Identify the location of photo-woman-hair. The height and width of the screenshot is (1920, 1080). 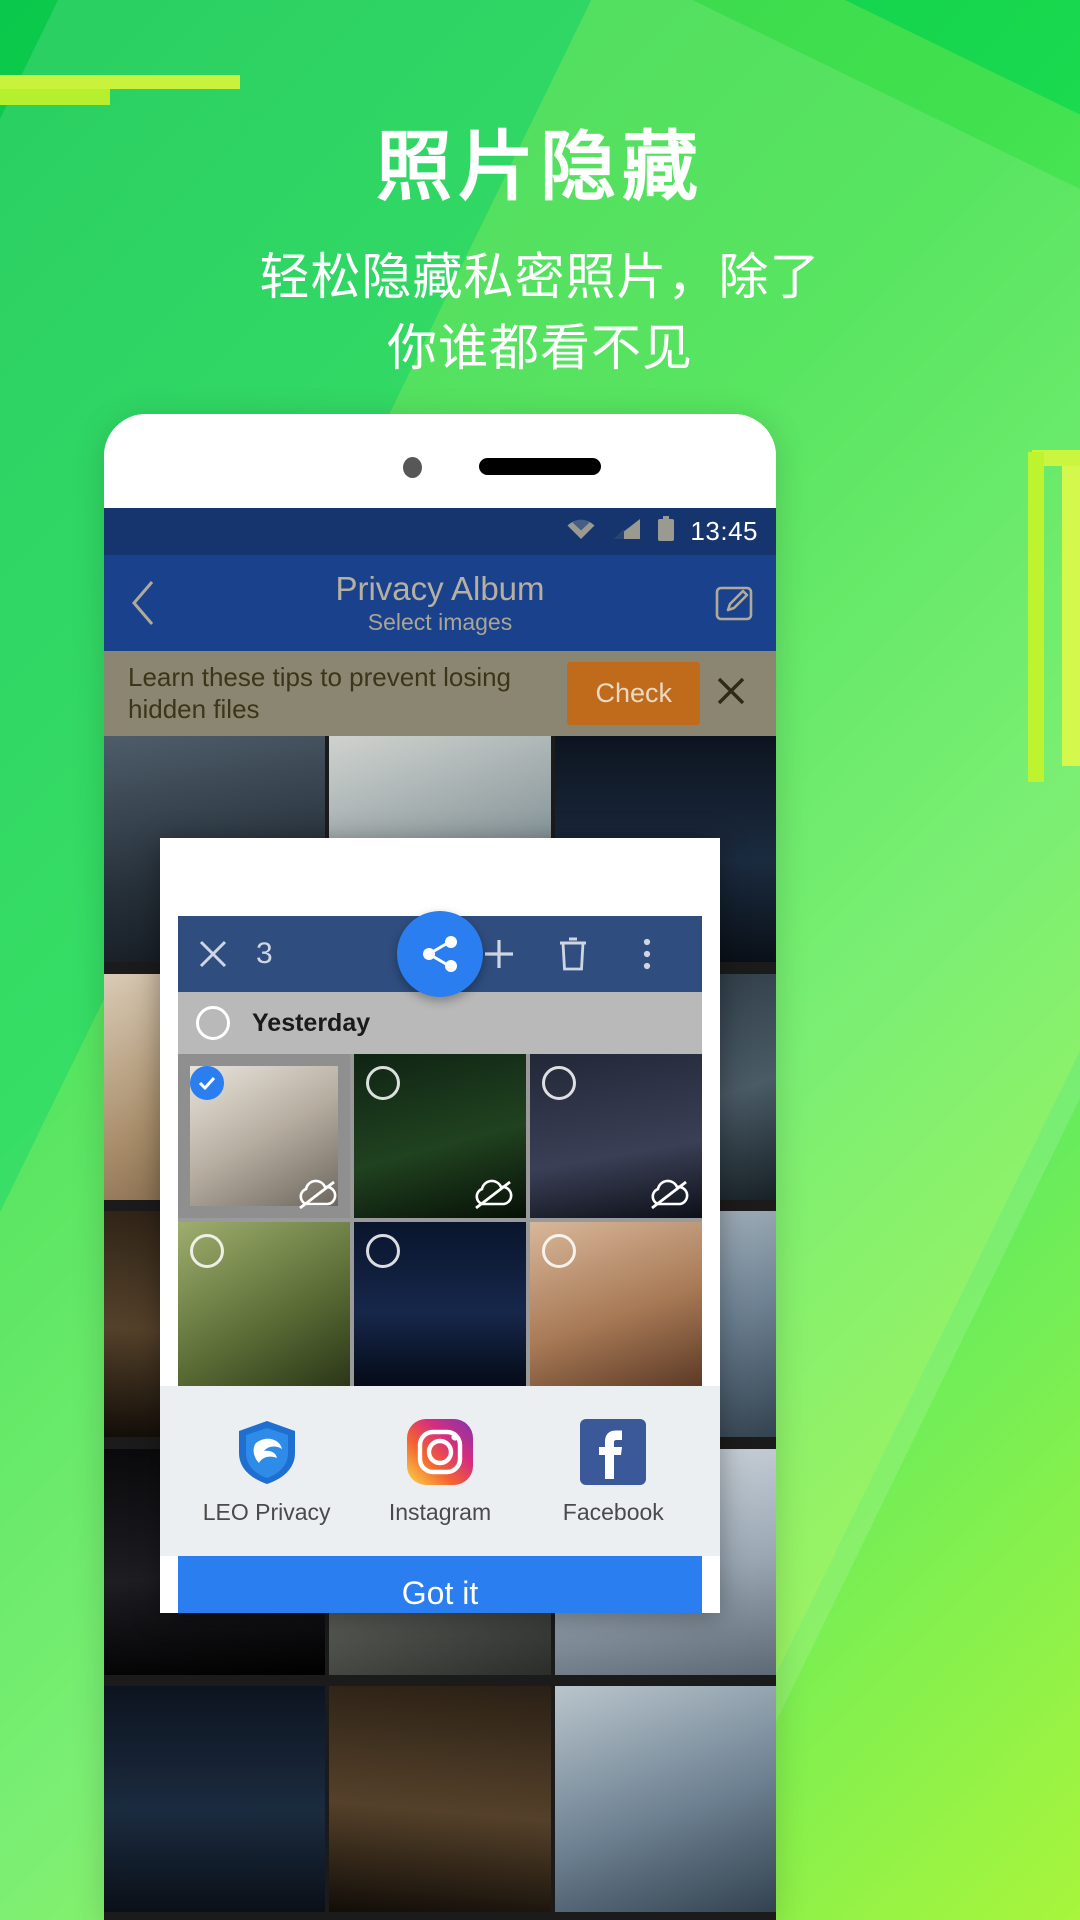
(616, 1304).